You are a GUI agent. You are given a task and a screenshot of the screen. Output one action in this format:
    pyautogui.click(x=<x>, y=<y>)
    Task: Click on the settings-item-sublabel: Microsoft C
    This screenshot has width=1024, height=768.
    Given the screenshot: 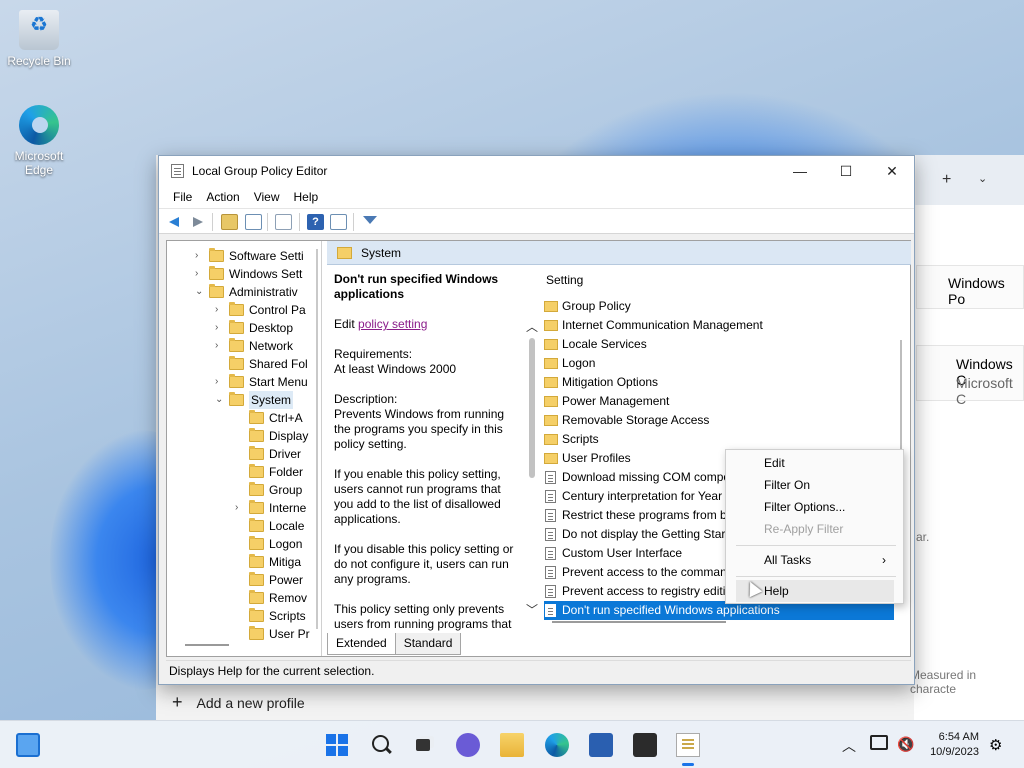 What is the action you would take?
    pyautogui.click(x=984, y=391)
    